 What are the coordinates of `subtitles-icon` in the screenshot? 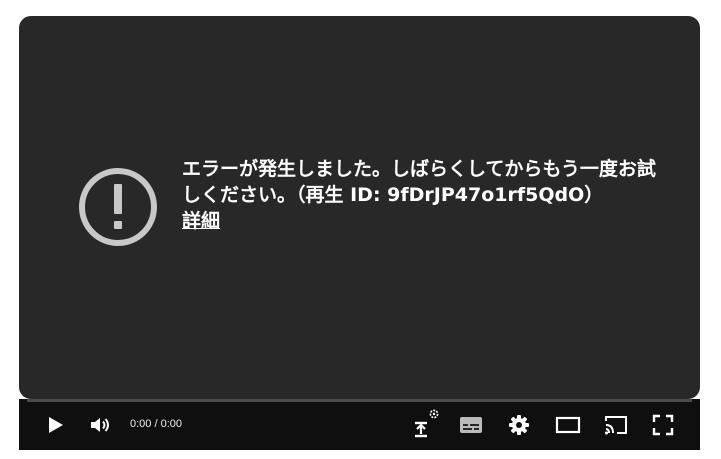 It's located at (471, 425).